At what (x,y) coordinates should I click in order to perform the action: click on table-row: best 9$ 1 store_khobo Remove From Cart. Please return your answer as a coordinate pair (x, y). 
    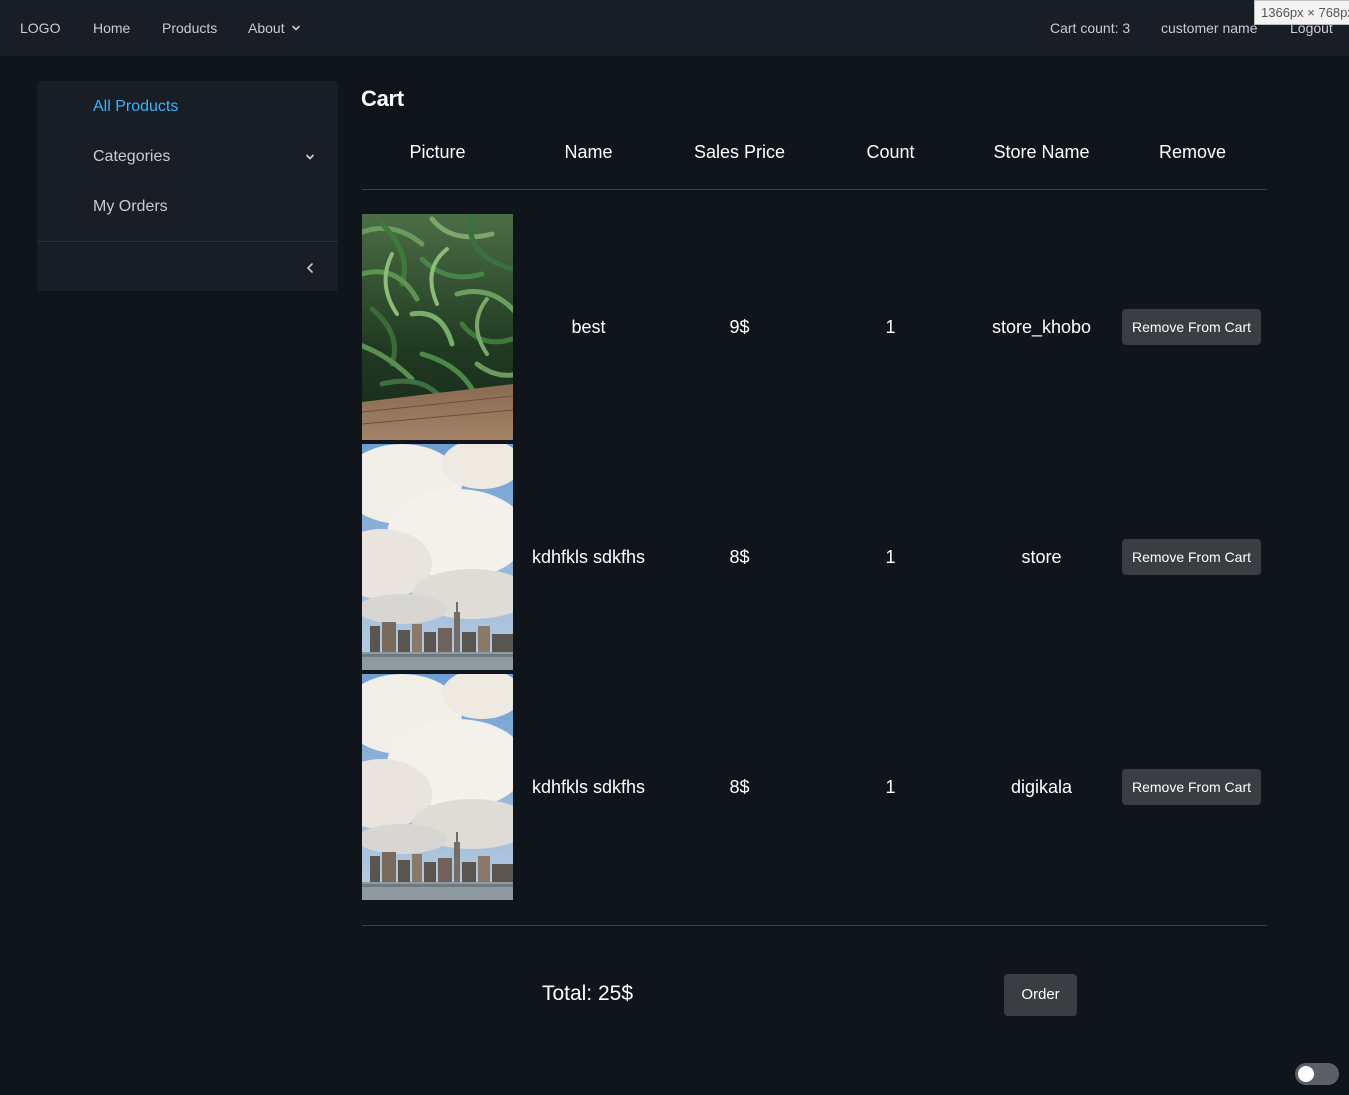
    Looking at the image, I should click on (814, 327).